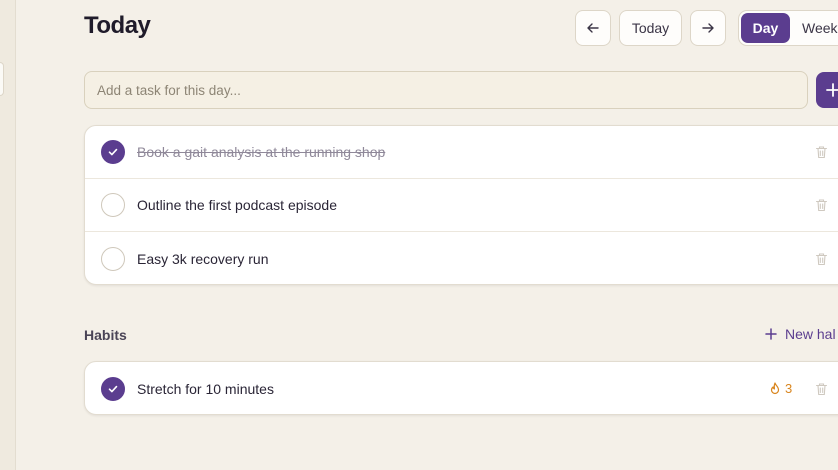 Image resolution: width=838 pixels, height=470 pixels. Describe the element at coordinates (765, 28) in the screenshot. I see `view-day-button: Day` at that location.